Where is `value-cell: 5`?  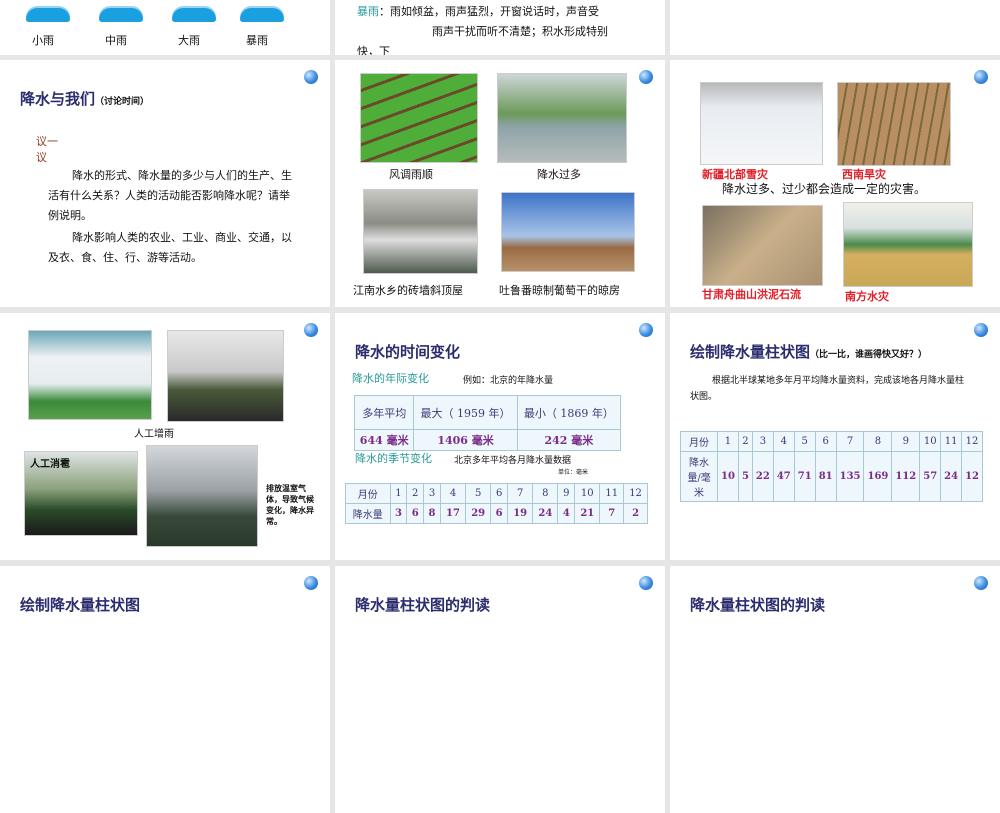
value-cell: 5 is located at coordinates (745, 476).